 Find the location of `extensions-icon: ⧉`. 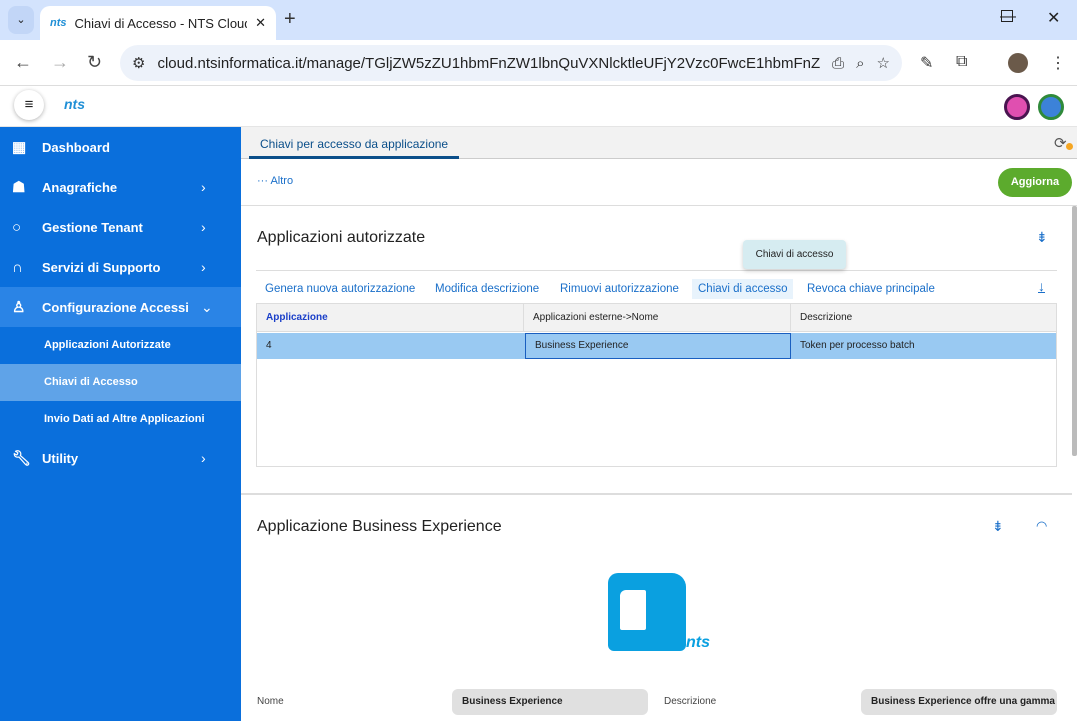

extensions-icon: ⧉ is located at coordinates (961, 62).